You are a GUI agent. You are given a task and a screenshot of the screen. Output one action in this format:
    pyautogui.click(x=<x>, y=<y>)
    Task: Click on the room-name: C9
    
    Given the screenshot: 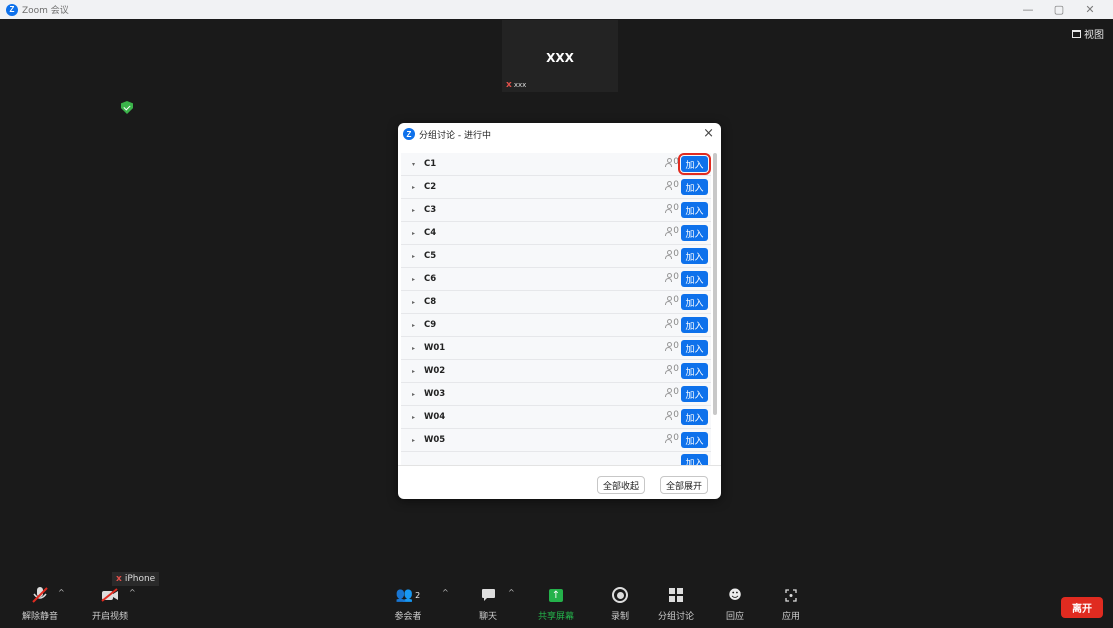 What is the action you would take?
    pyautogui.click(x=430, y=325)
    